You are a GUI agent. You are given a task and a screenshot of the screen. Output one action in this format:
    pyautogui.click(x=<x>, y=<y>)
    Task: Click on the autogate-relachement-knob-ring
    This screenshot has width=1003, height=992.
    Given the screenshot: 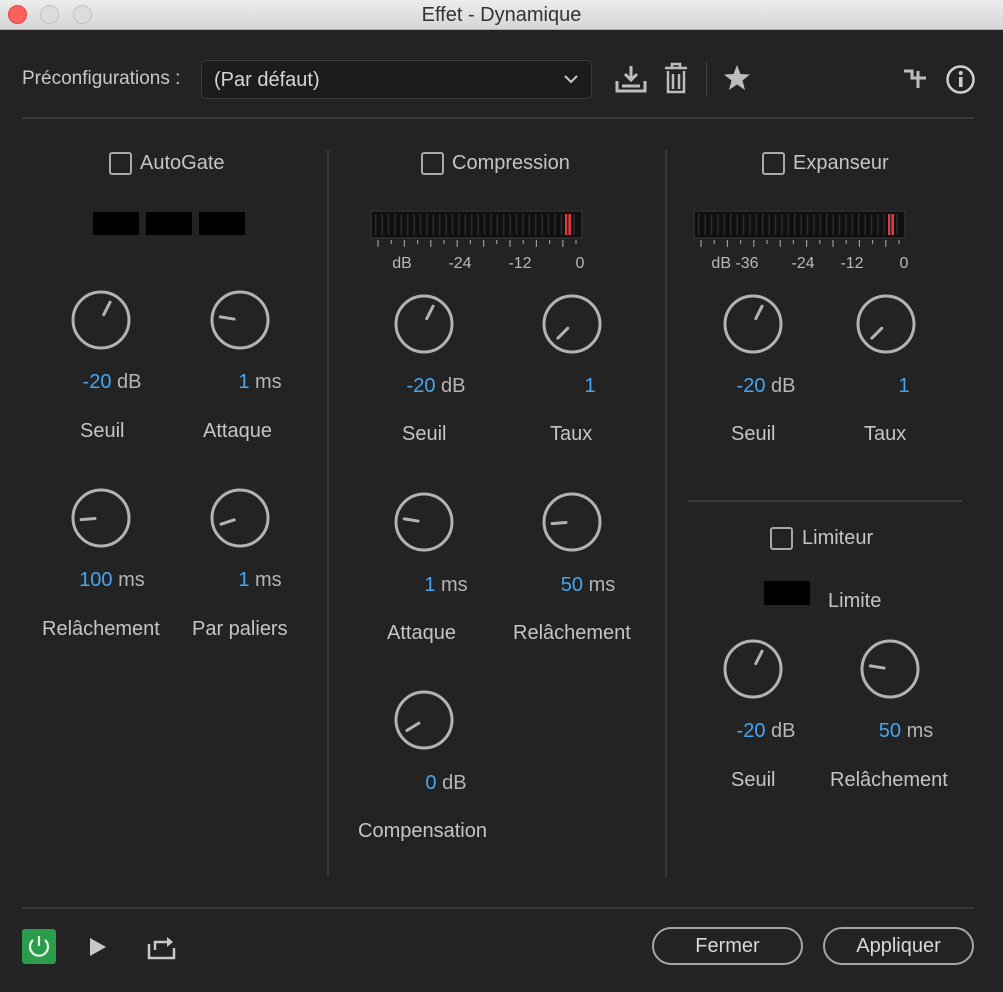 What is the action you would take?
    pyautogui.click(x=101, y=518)
    